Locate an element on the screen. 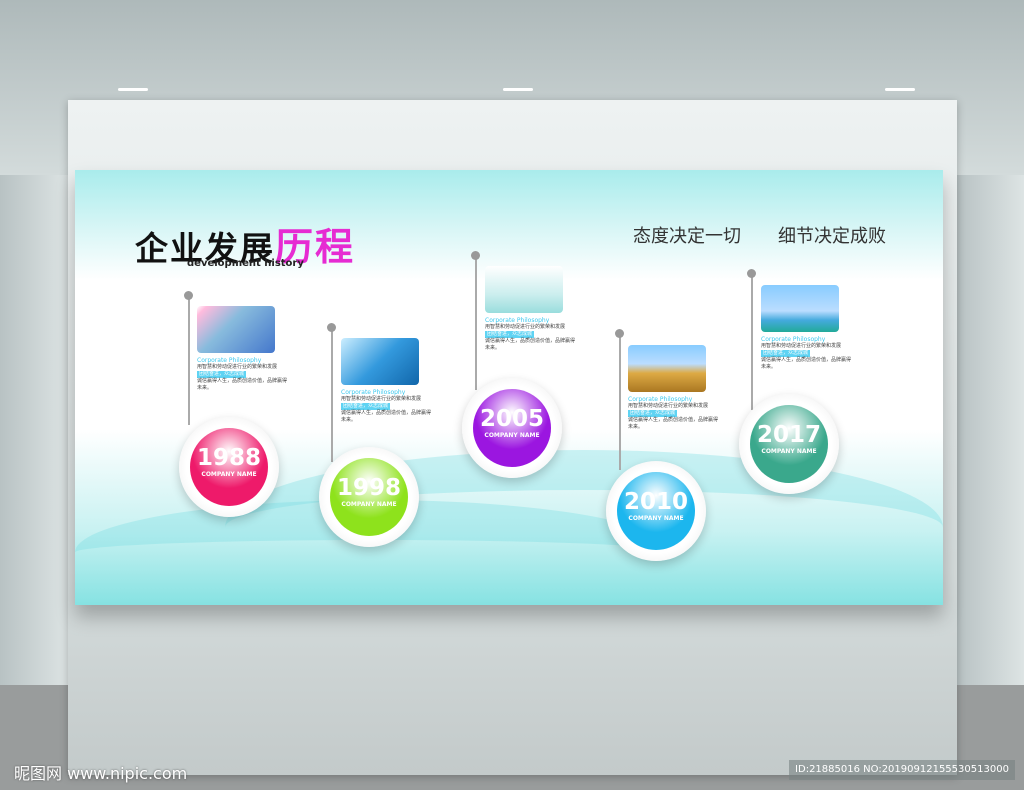 Image resolution: width=1024 pixels, height=790 pixels. year-label: 1998 is located at coordinates (368, 488).